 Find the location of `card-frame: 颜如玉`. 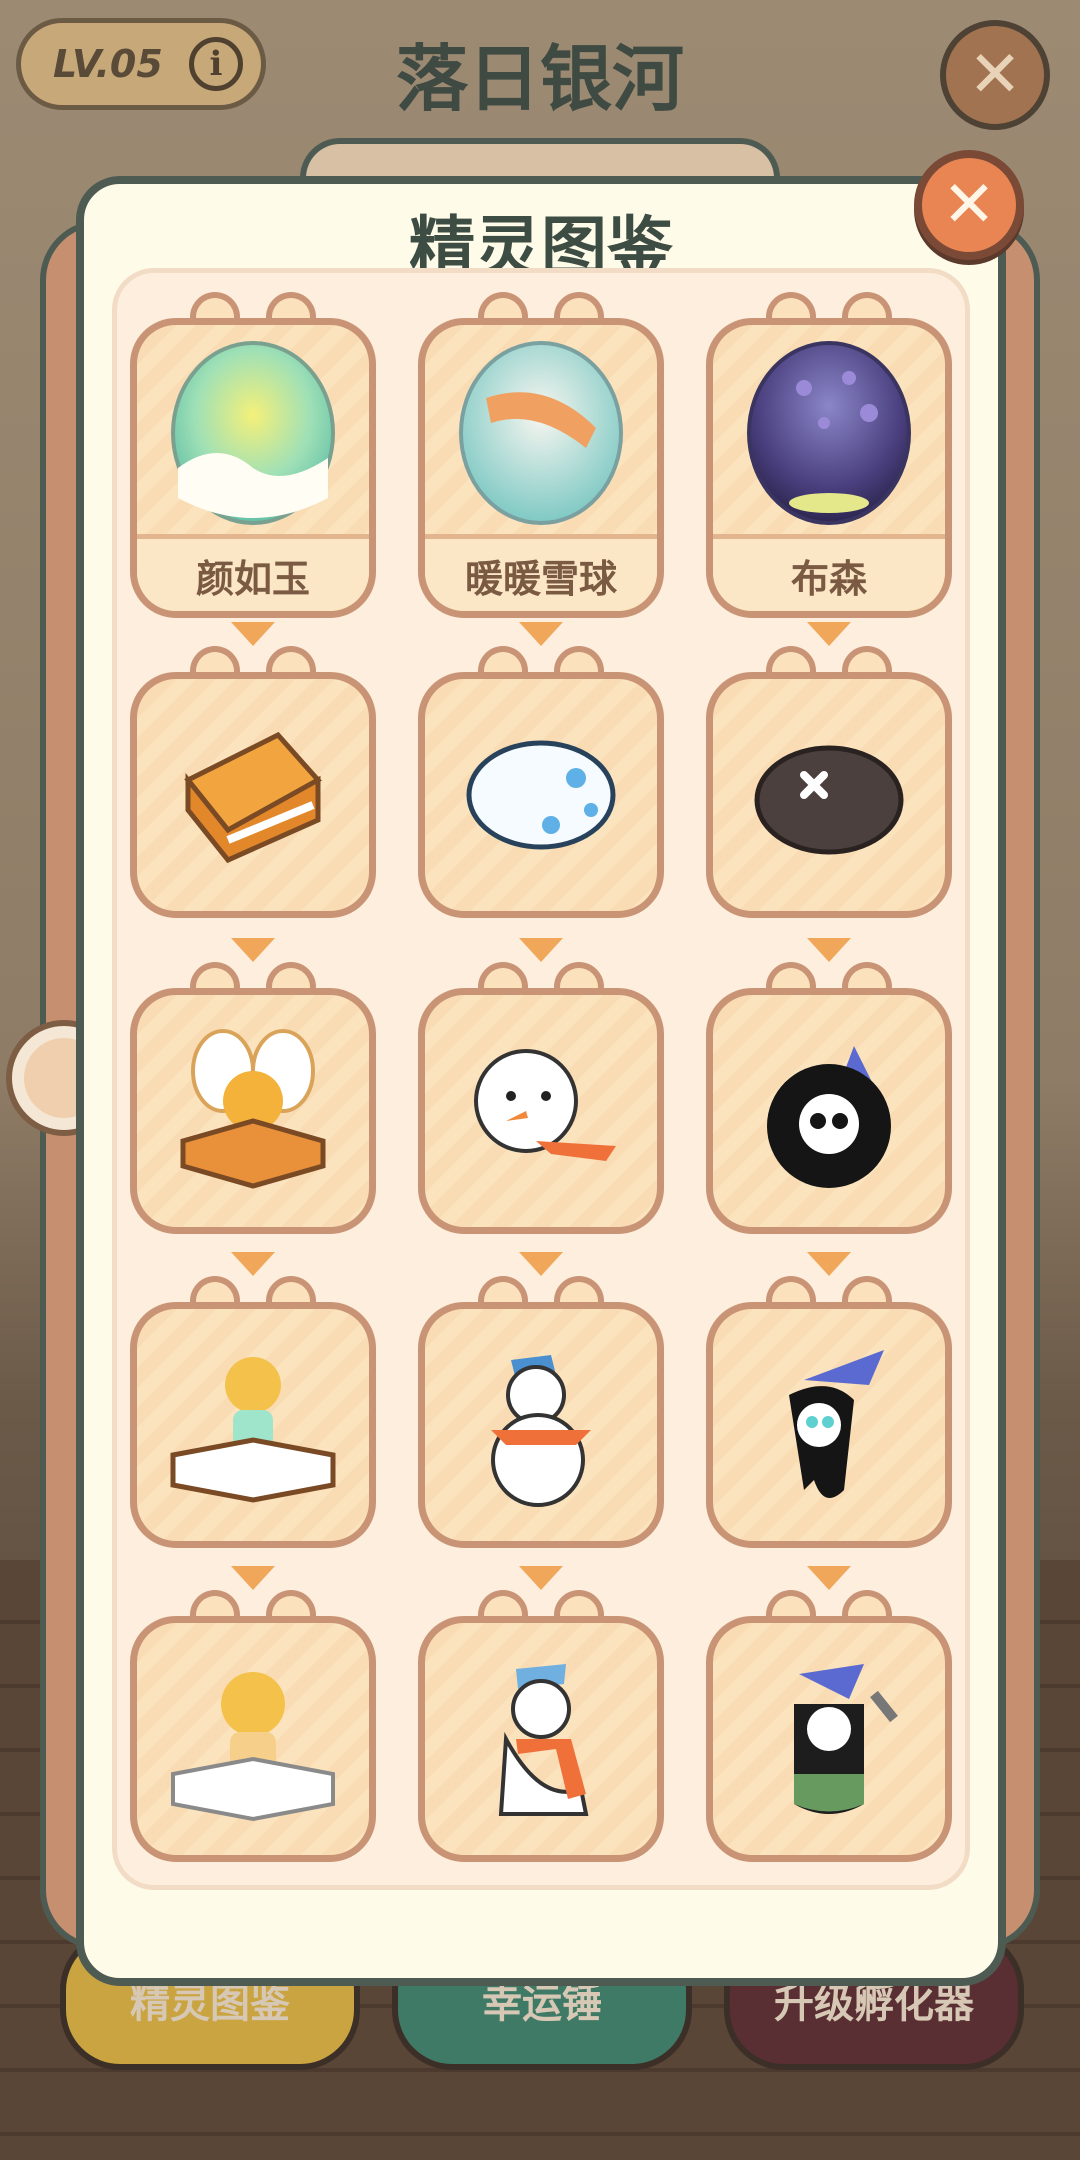

card-frame: 颜如玉 is located at coordinates (253, 468).